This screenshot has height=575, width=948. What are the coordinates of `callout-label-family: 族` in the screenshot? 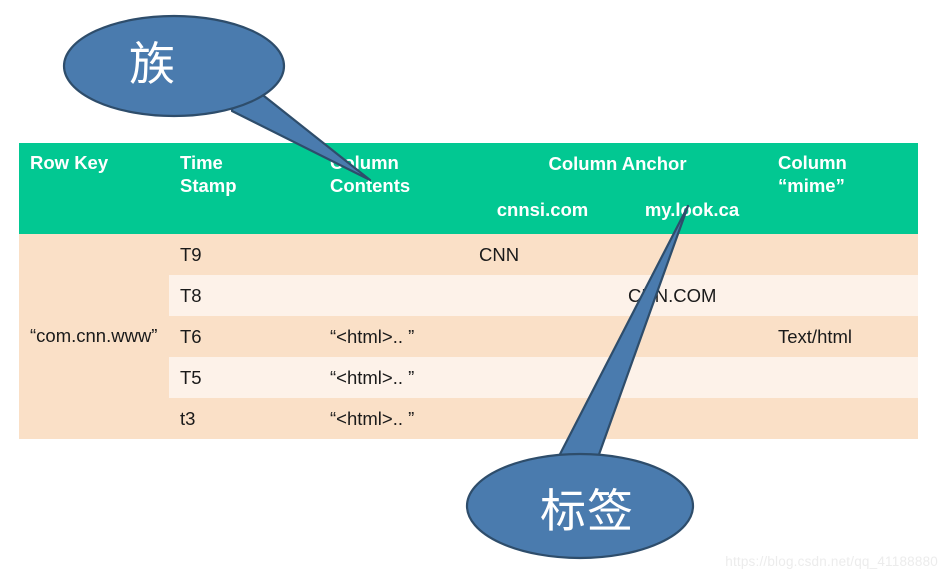 It's located at (152, 64).